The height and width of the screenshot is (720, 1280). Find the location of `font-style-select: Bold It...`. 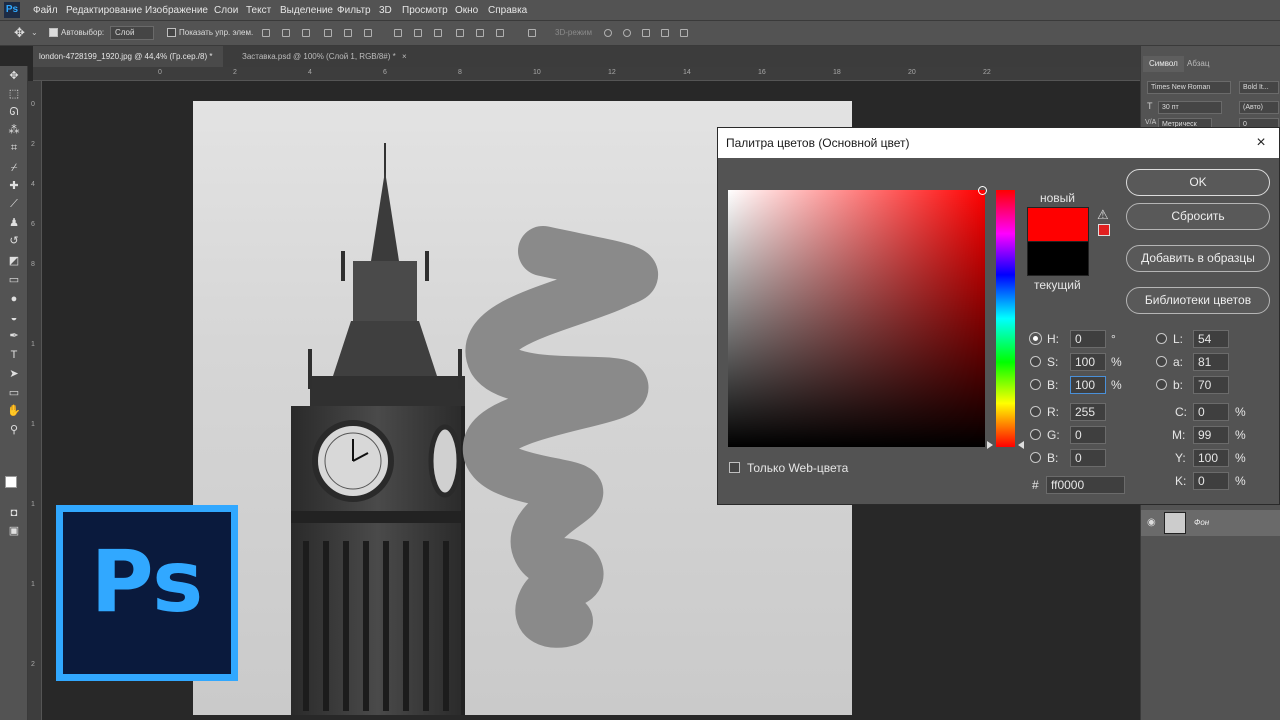

font-style-select: Bold It... is located at coordinates (1259, 87).